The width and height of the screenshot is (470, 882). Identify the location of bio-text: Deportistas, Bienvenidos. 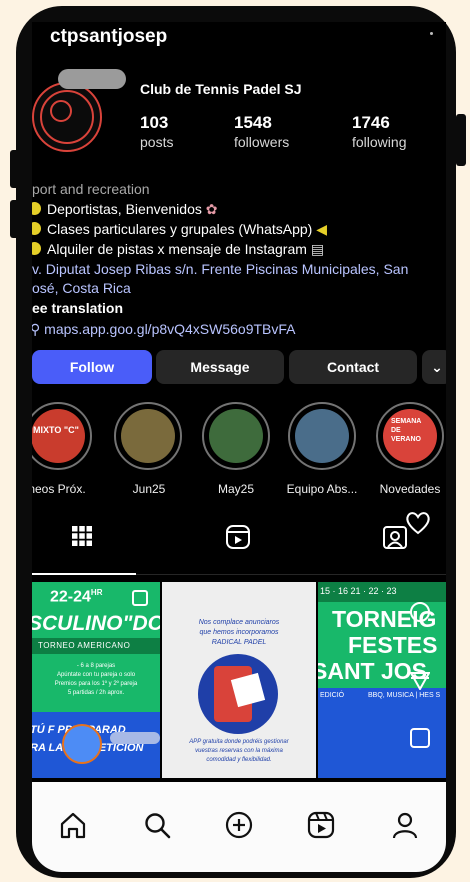
(124, 209).